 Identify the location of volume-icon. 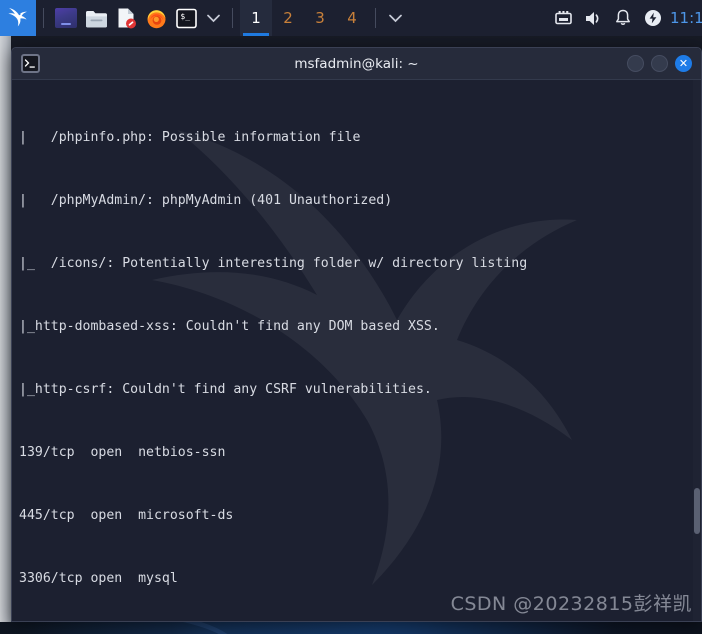
(593, 18).